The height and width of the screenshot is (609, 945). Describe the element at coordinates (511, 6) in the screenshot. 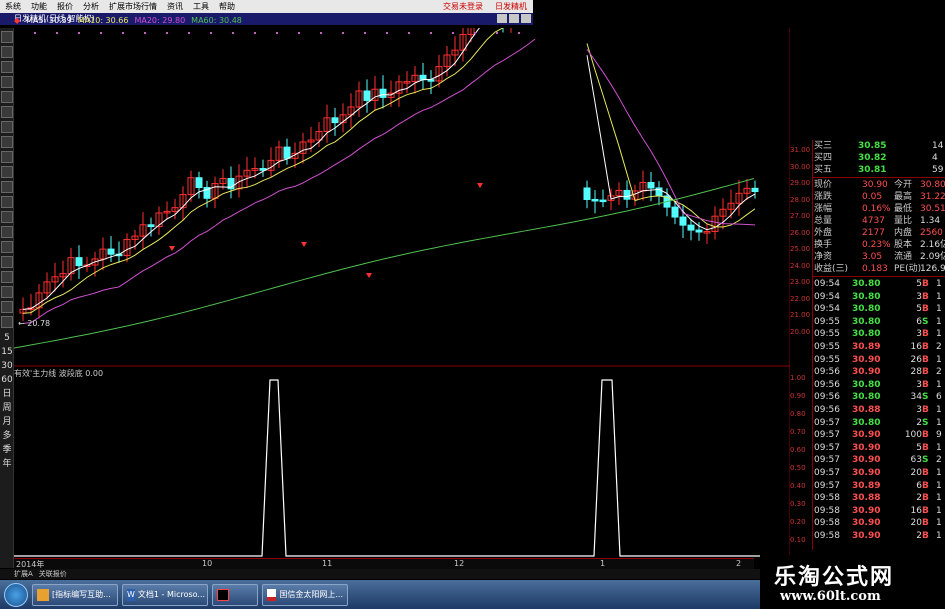

I see `stock-name-link: 日发精机` at that location.